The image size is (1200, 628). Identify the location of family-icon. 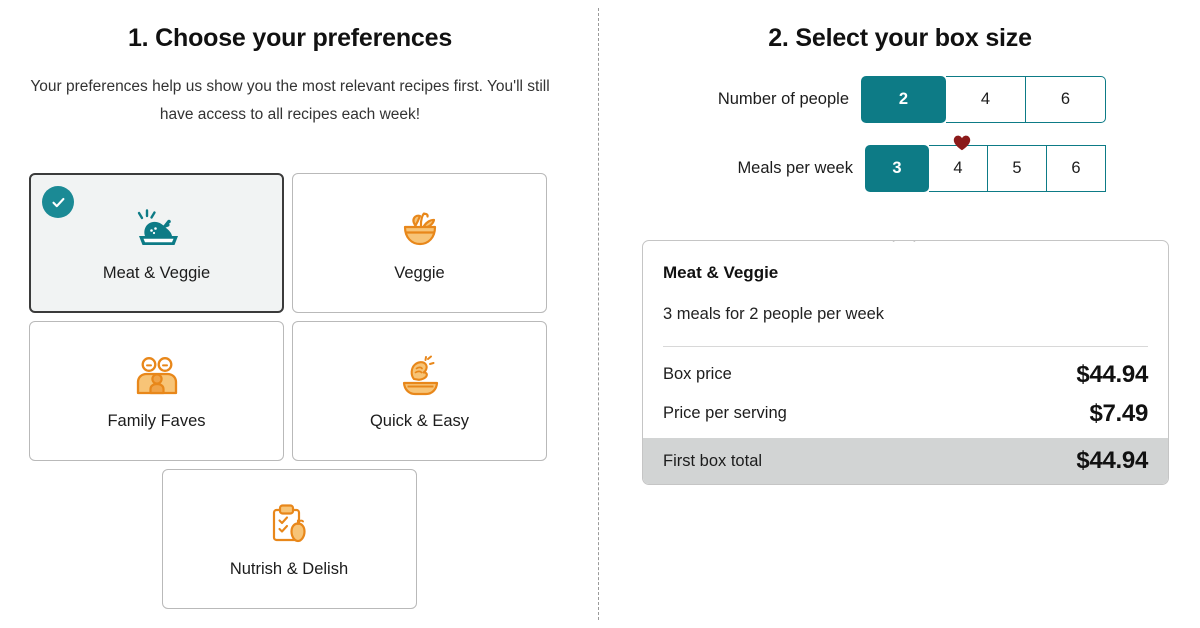
(157, 377).